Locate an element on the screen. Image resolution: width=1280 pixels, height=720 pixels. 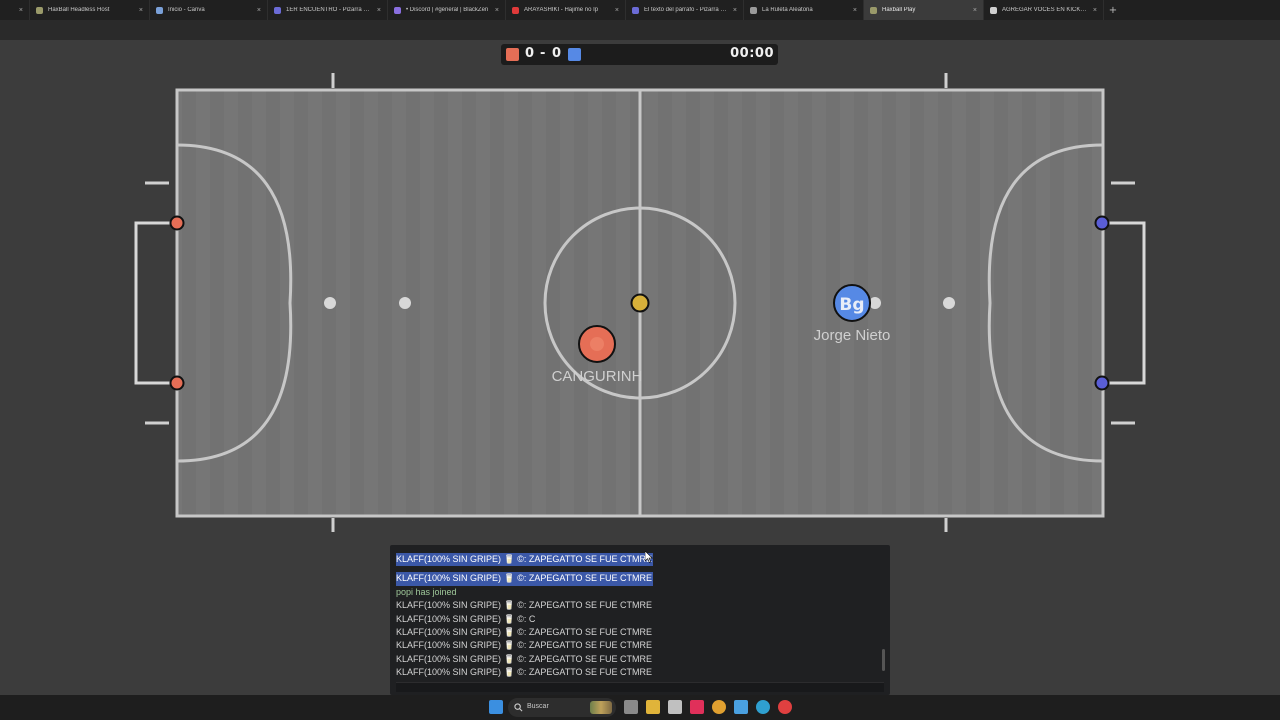
notepad-icon is located at coordinates (741, 707).